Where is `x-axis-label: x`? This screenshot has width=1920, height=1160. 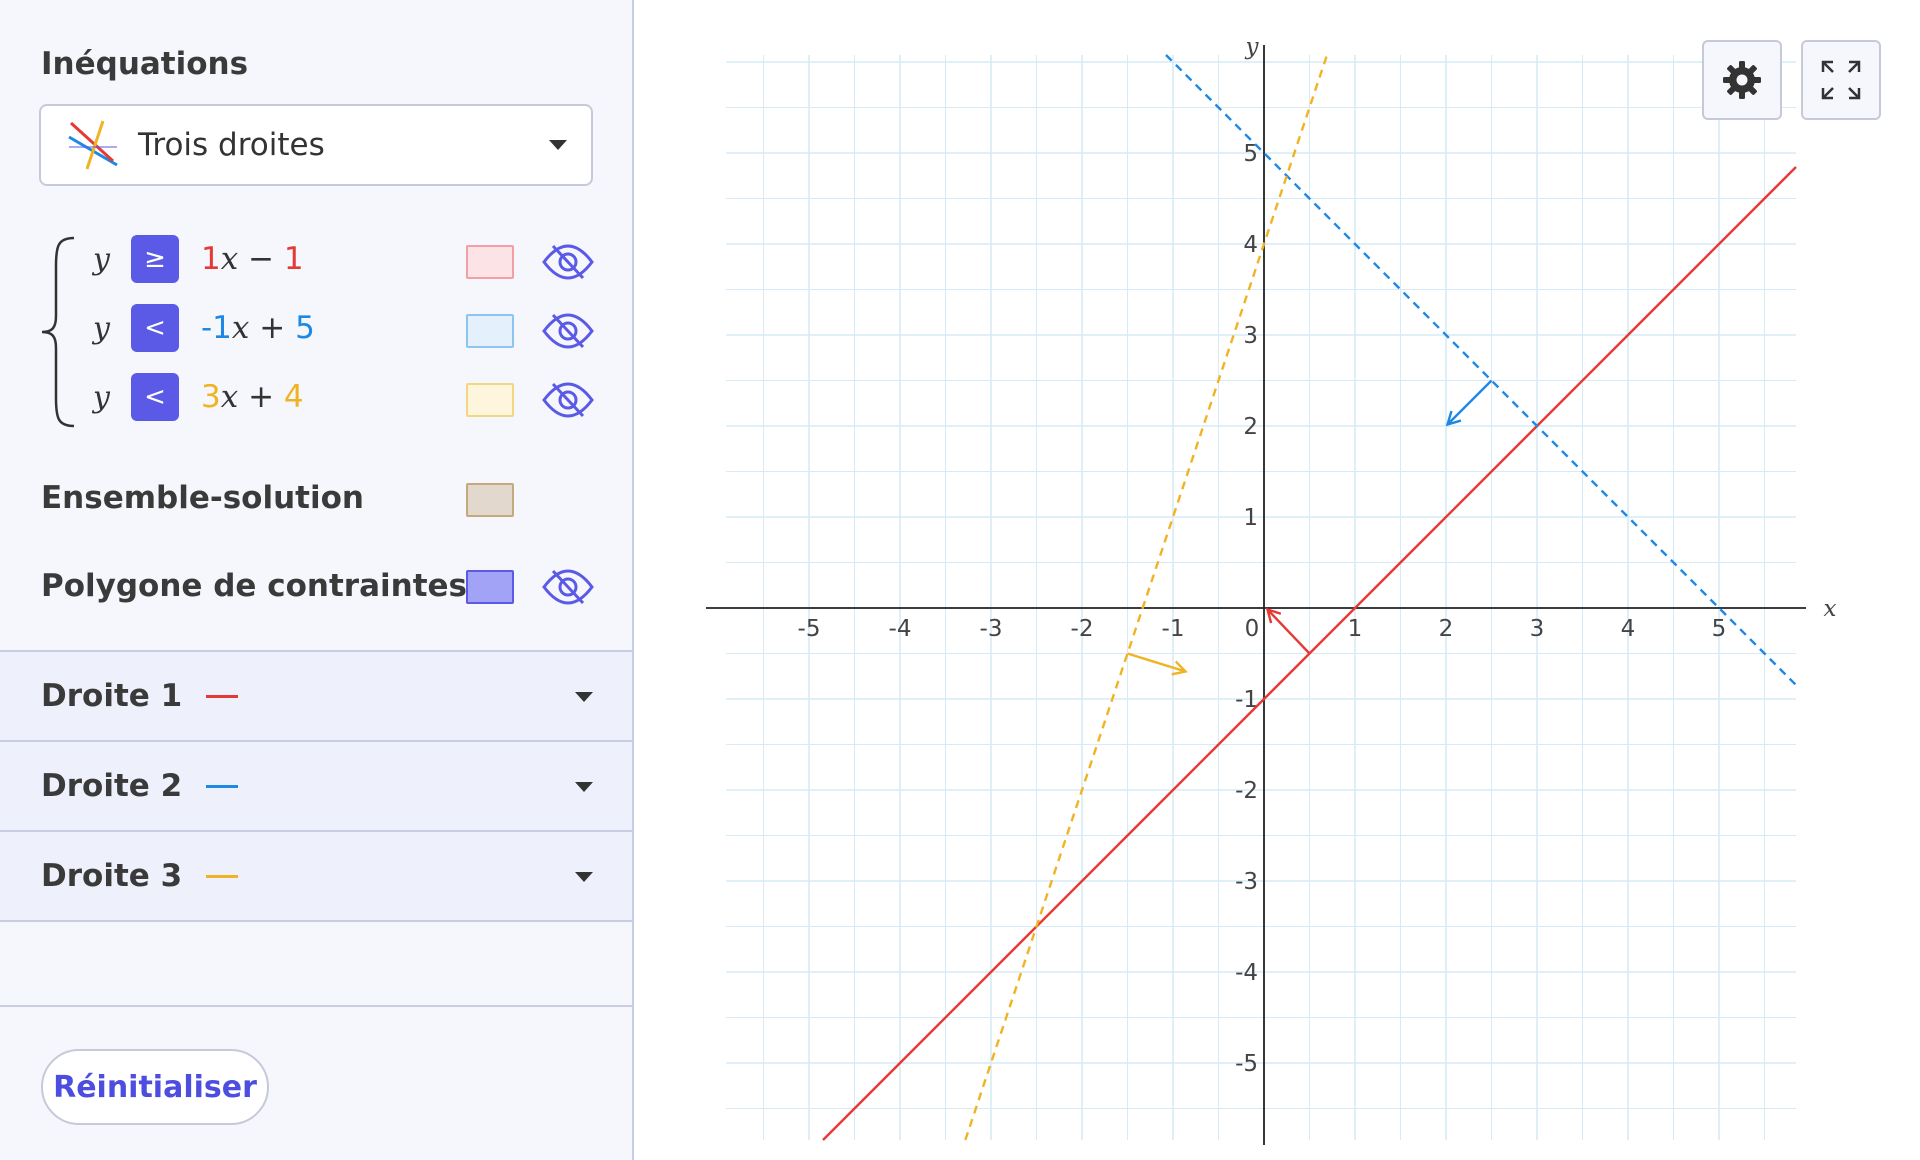
x-axis-label: x is located at coordinates (1830, 609).